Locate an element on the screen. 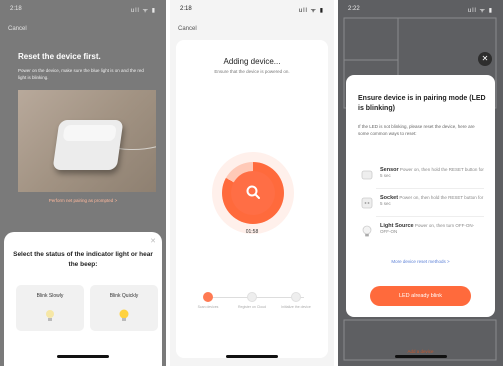 Image resolution: width=503 pixels, height=366 pixels. device-photo is located at coordinates (87, 141).